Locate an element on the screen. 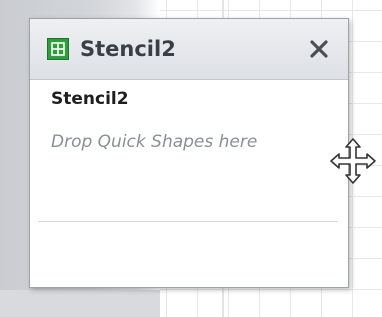  close-icon is located at coordinates (319, 49).